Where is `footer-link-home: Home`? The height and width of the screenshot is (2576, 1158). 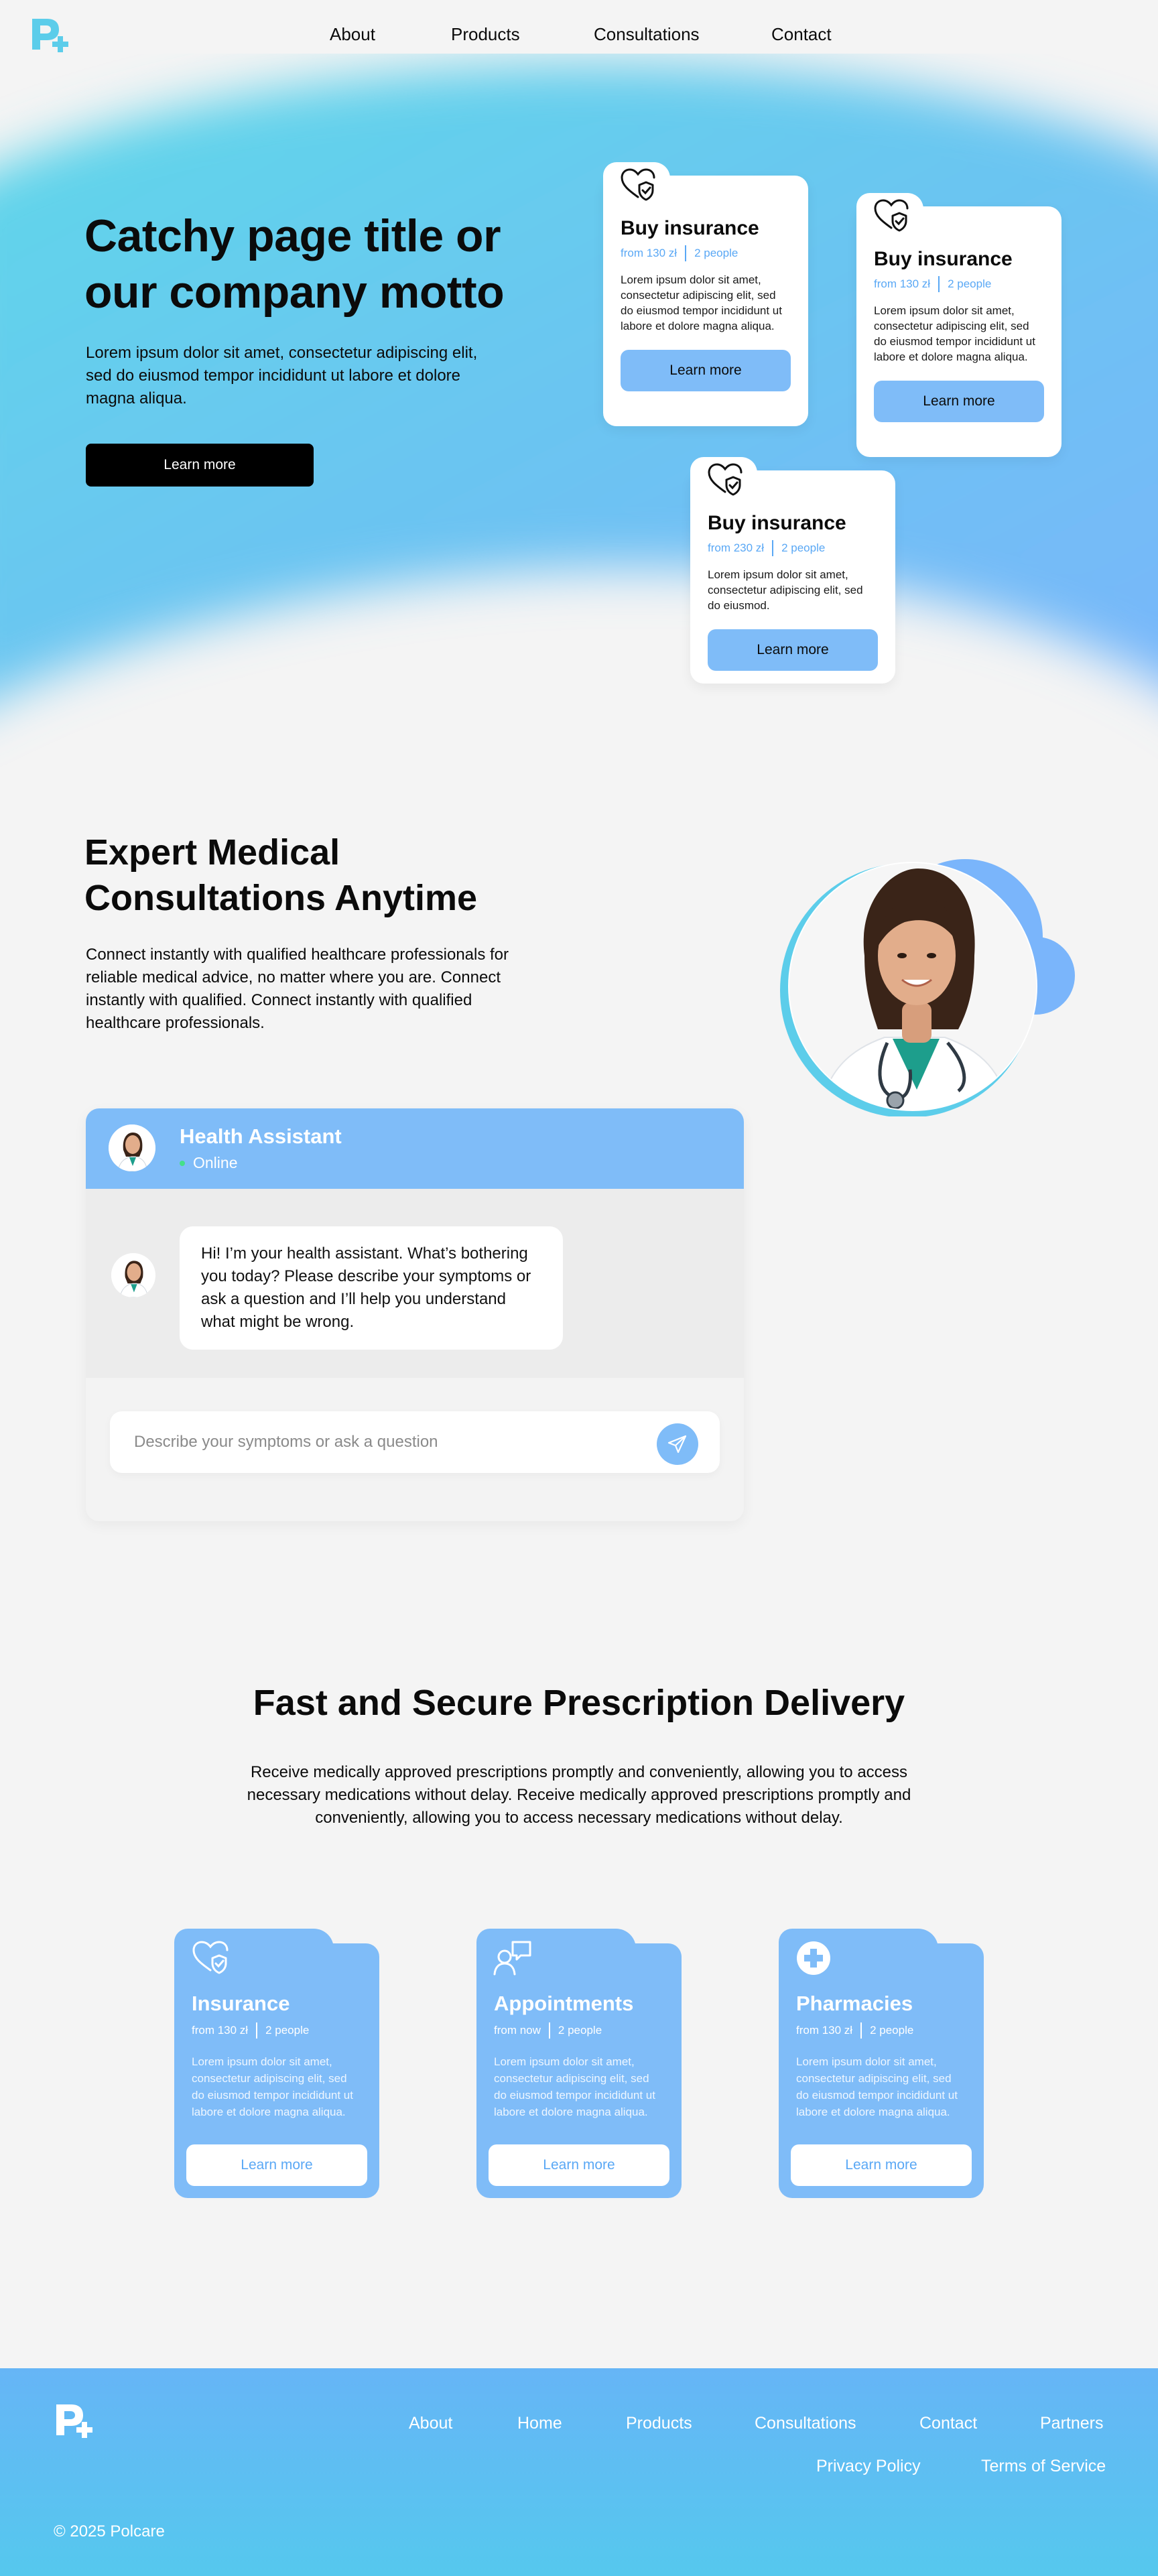
footer-link-home: Home is located at coordinates (539, 2423).